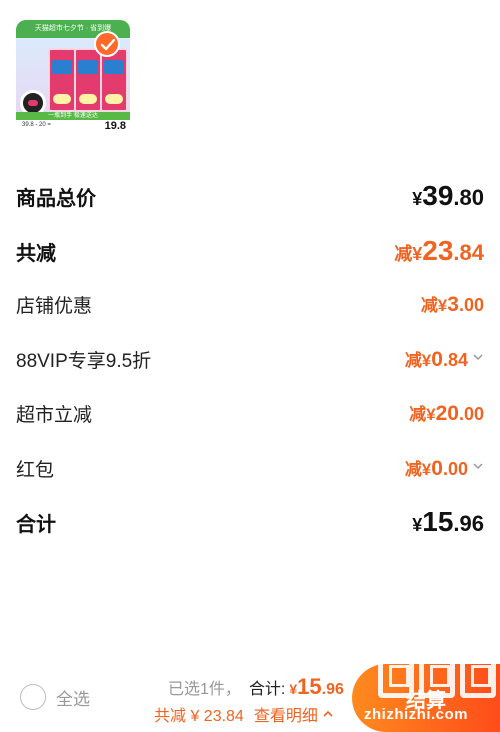 This screenshot has width=500, height=732. Describe the element at coordinates (73, 116) in the screenshot. I see `product-promo-bar: 一瓶到手 极速送达` at that location.